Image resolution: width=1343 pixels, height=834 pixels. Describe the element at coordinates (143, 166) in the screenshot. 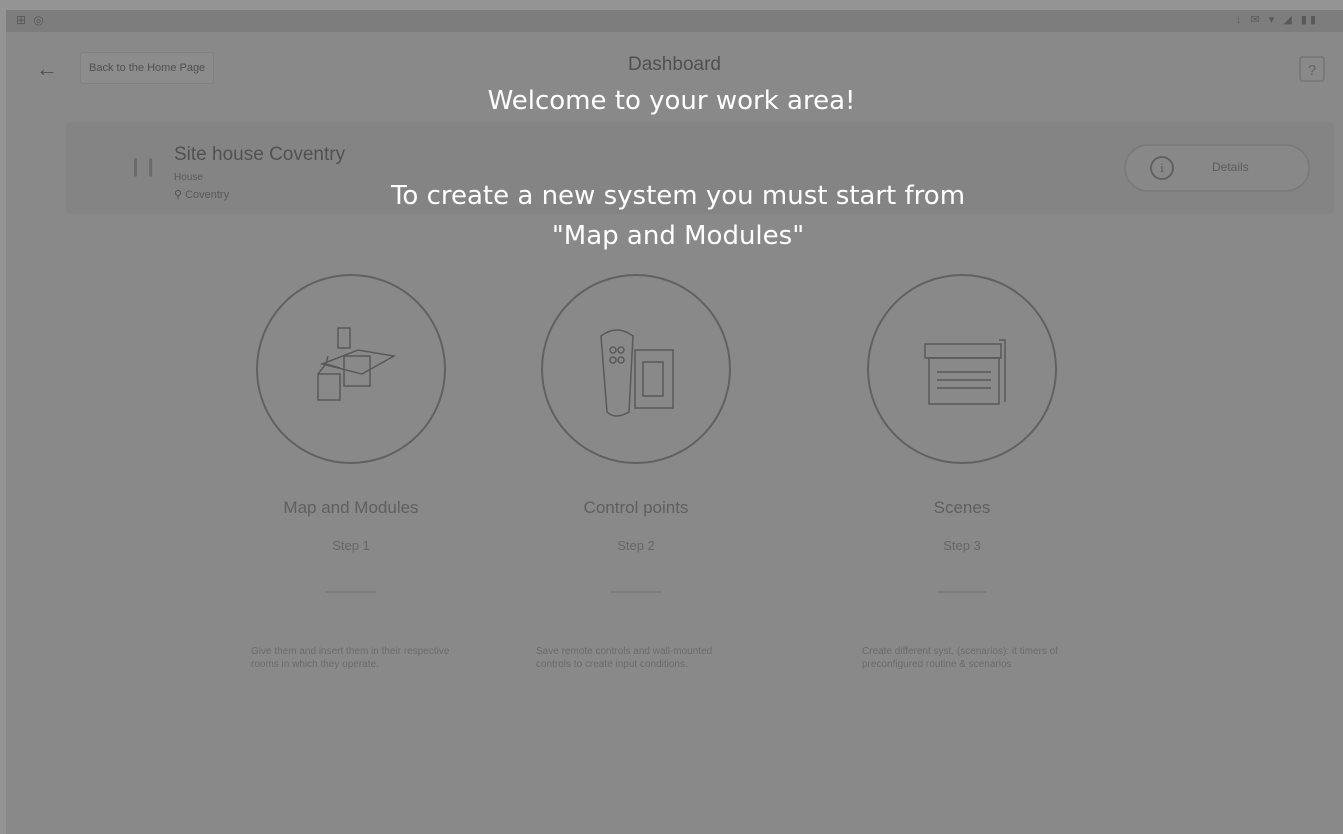

I see `site-expand-icon: ❙❙` at that location.